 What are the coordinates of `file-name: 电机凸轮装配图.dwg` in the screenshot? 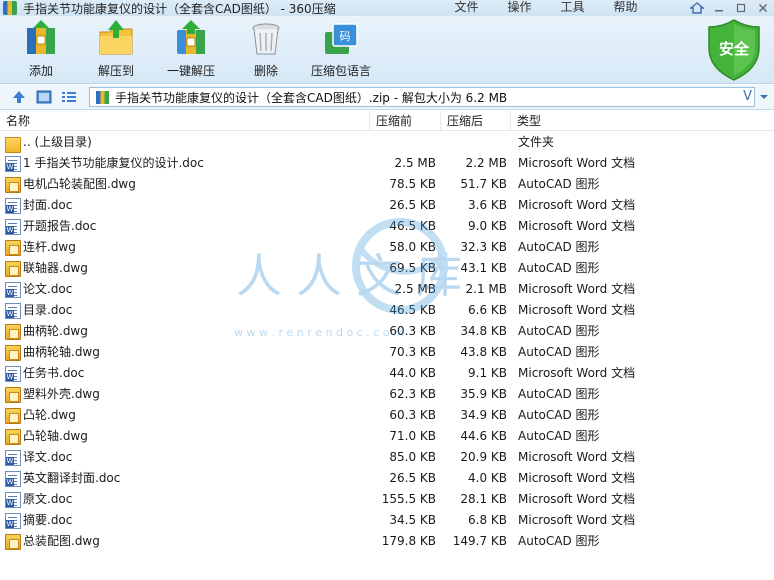 It's located at (79, 184).